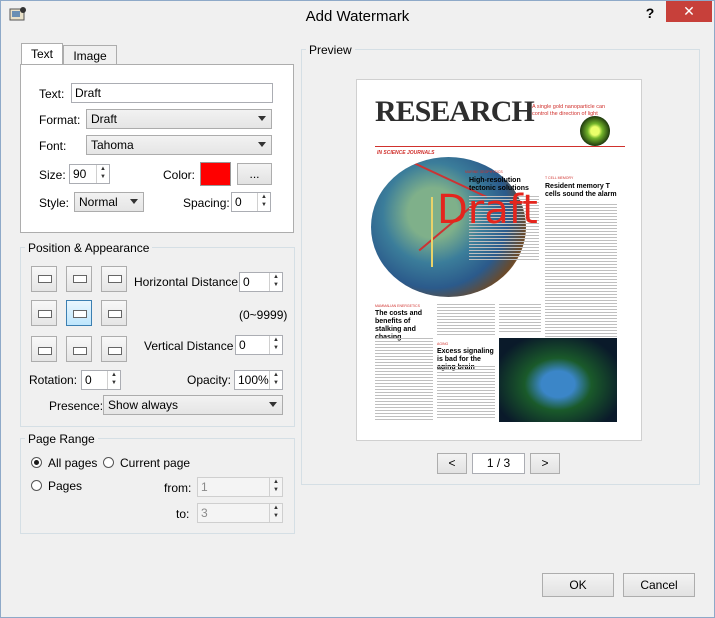 Image resolution: width=715 pixels, height=618 pixels. What do you see at coordinates (629, 245) in the screenshot?
I see `preview-side-note` at bounding box center [629, 245].